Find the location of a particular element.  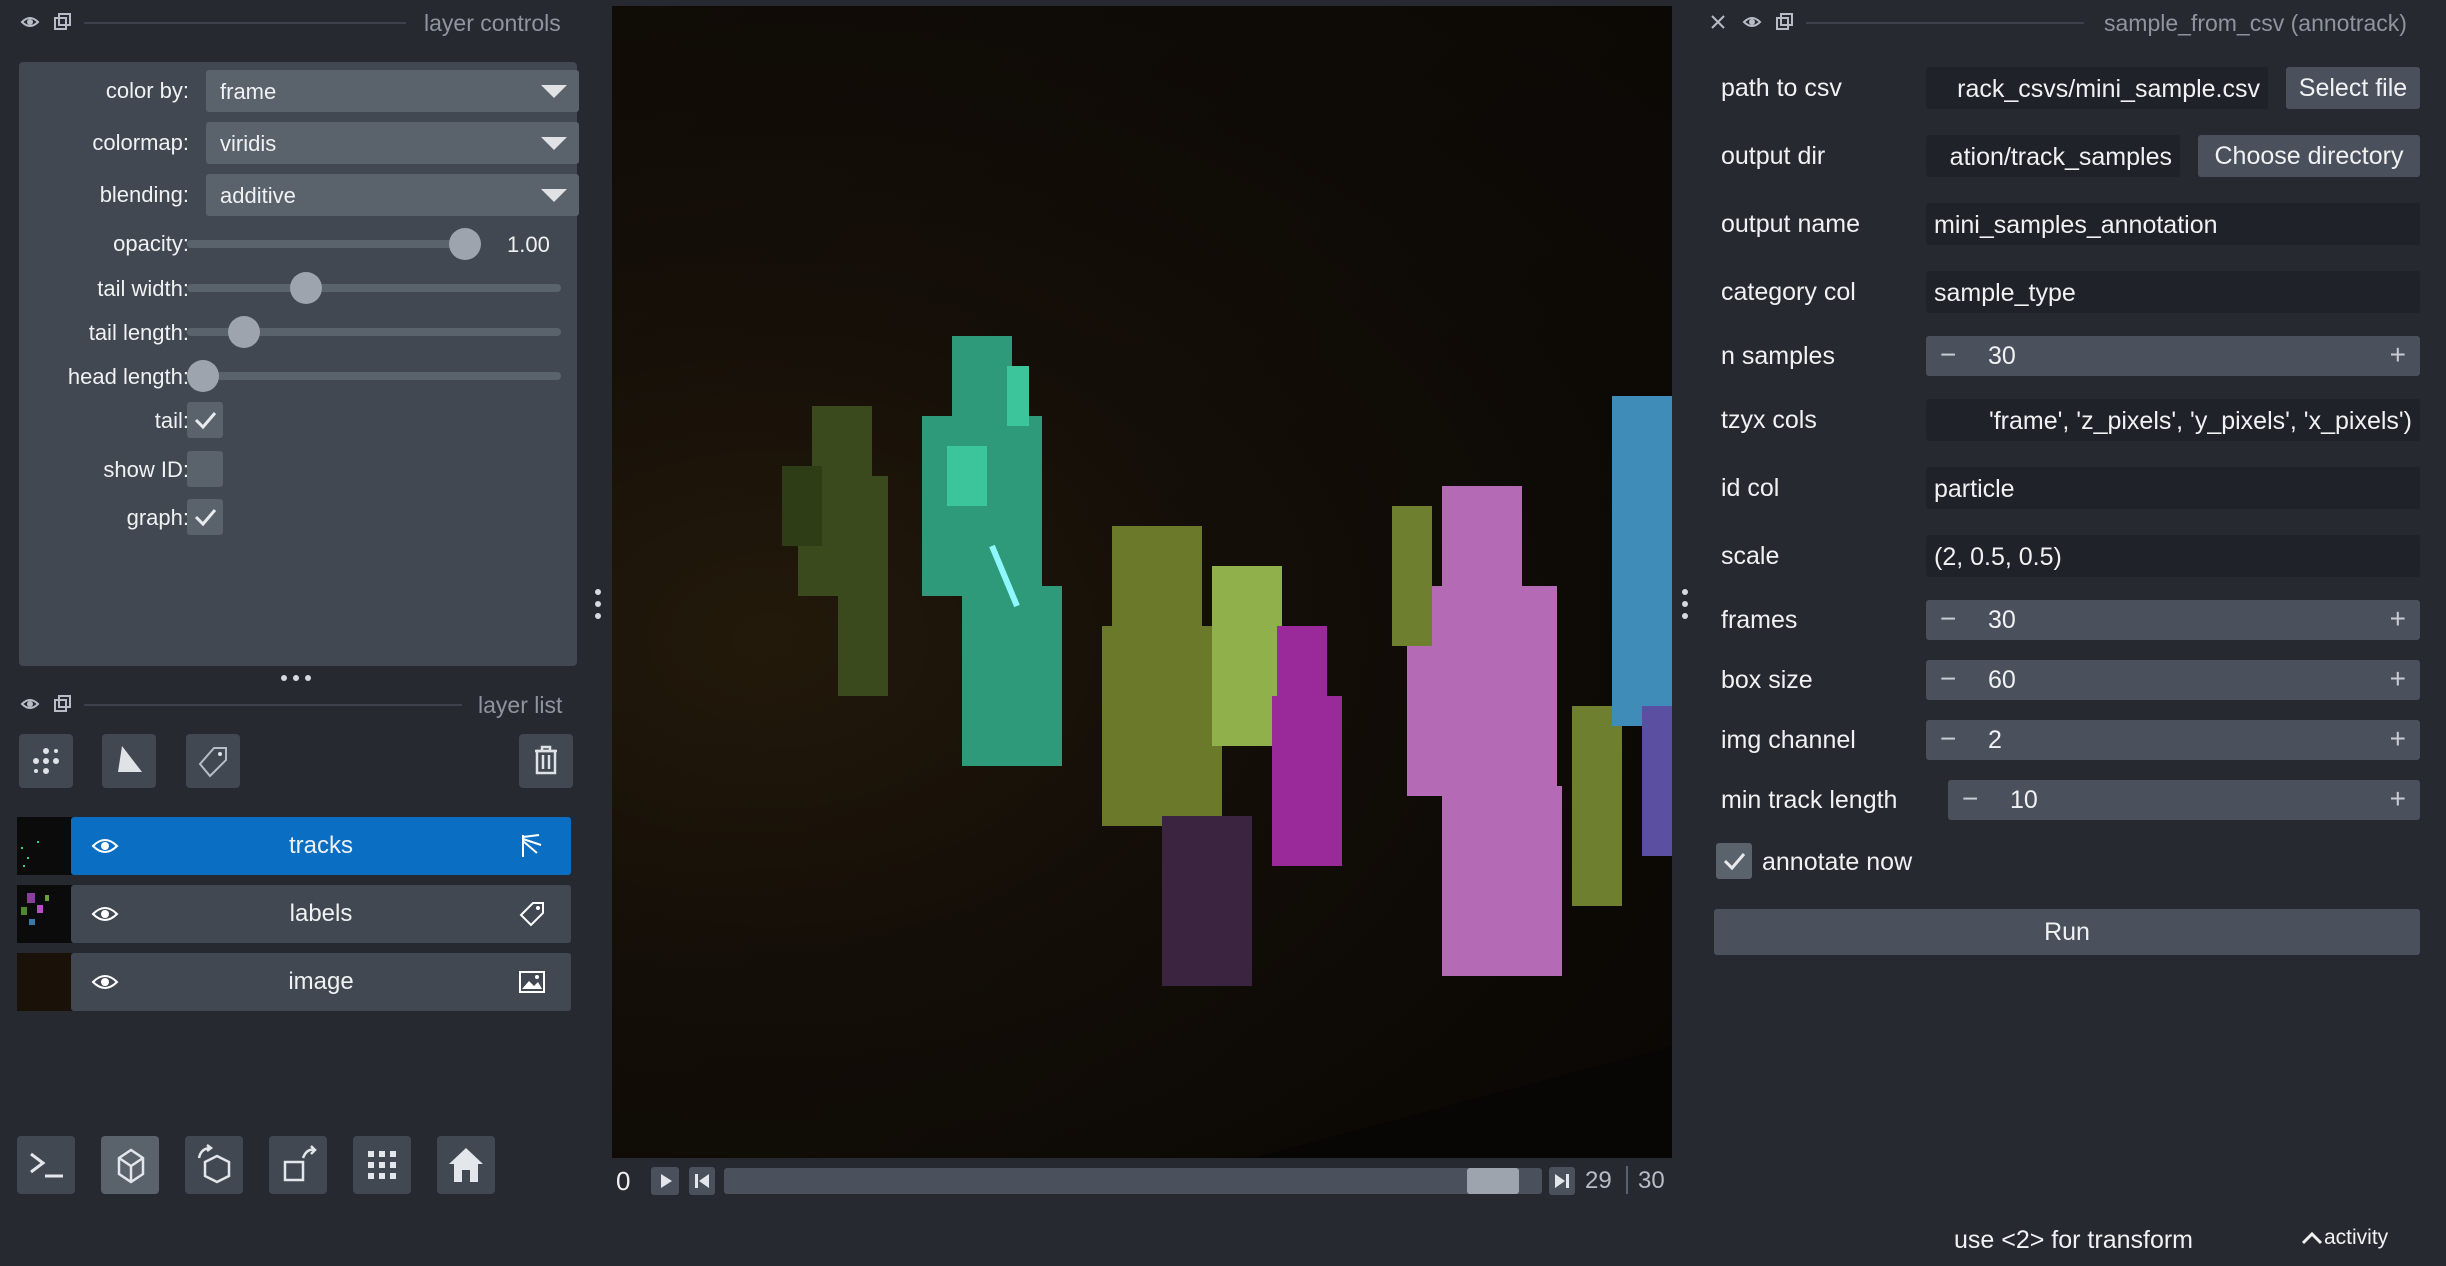

console-button is located at coordinates (46, 1165).